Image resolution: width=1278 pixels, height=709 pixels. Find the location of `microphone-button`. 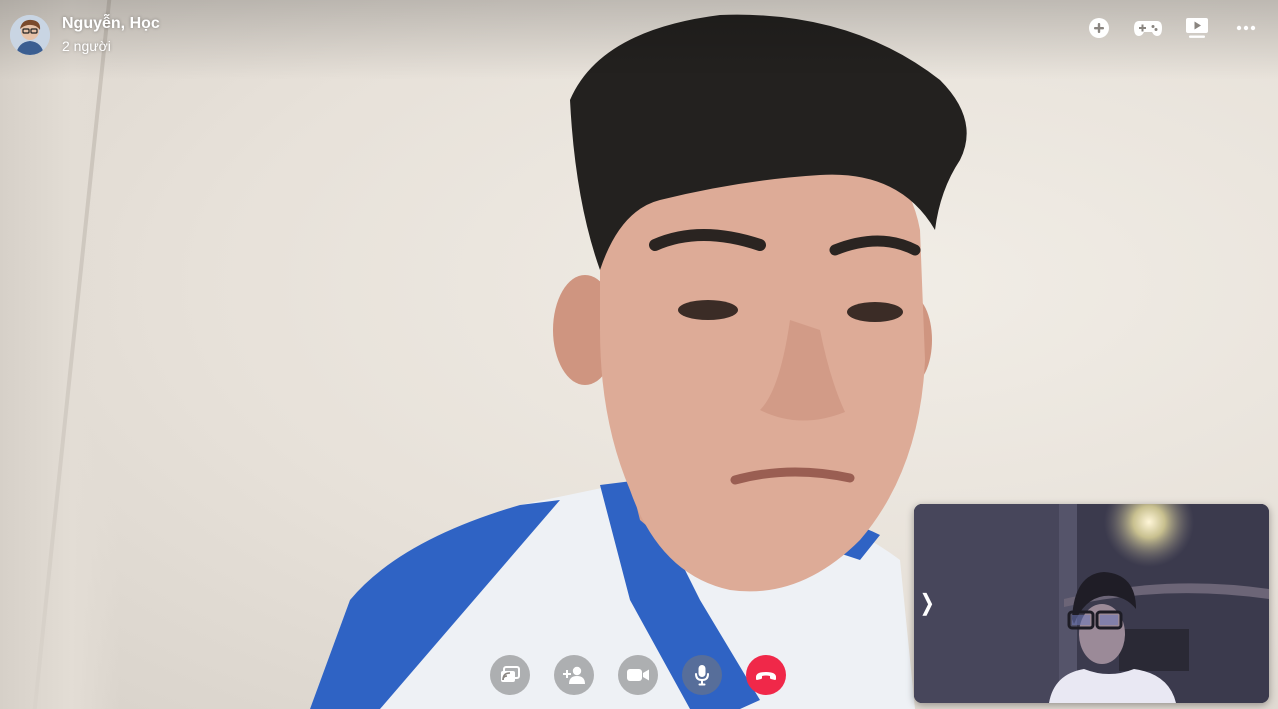

microphone-button is located at coordinates (702, 675).